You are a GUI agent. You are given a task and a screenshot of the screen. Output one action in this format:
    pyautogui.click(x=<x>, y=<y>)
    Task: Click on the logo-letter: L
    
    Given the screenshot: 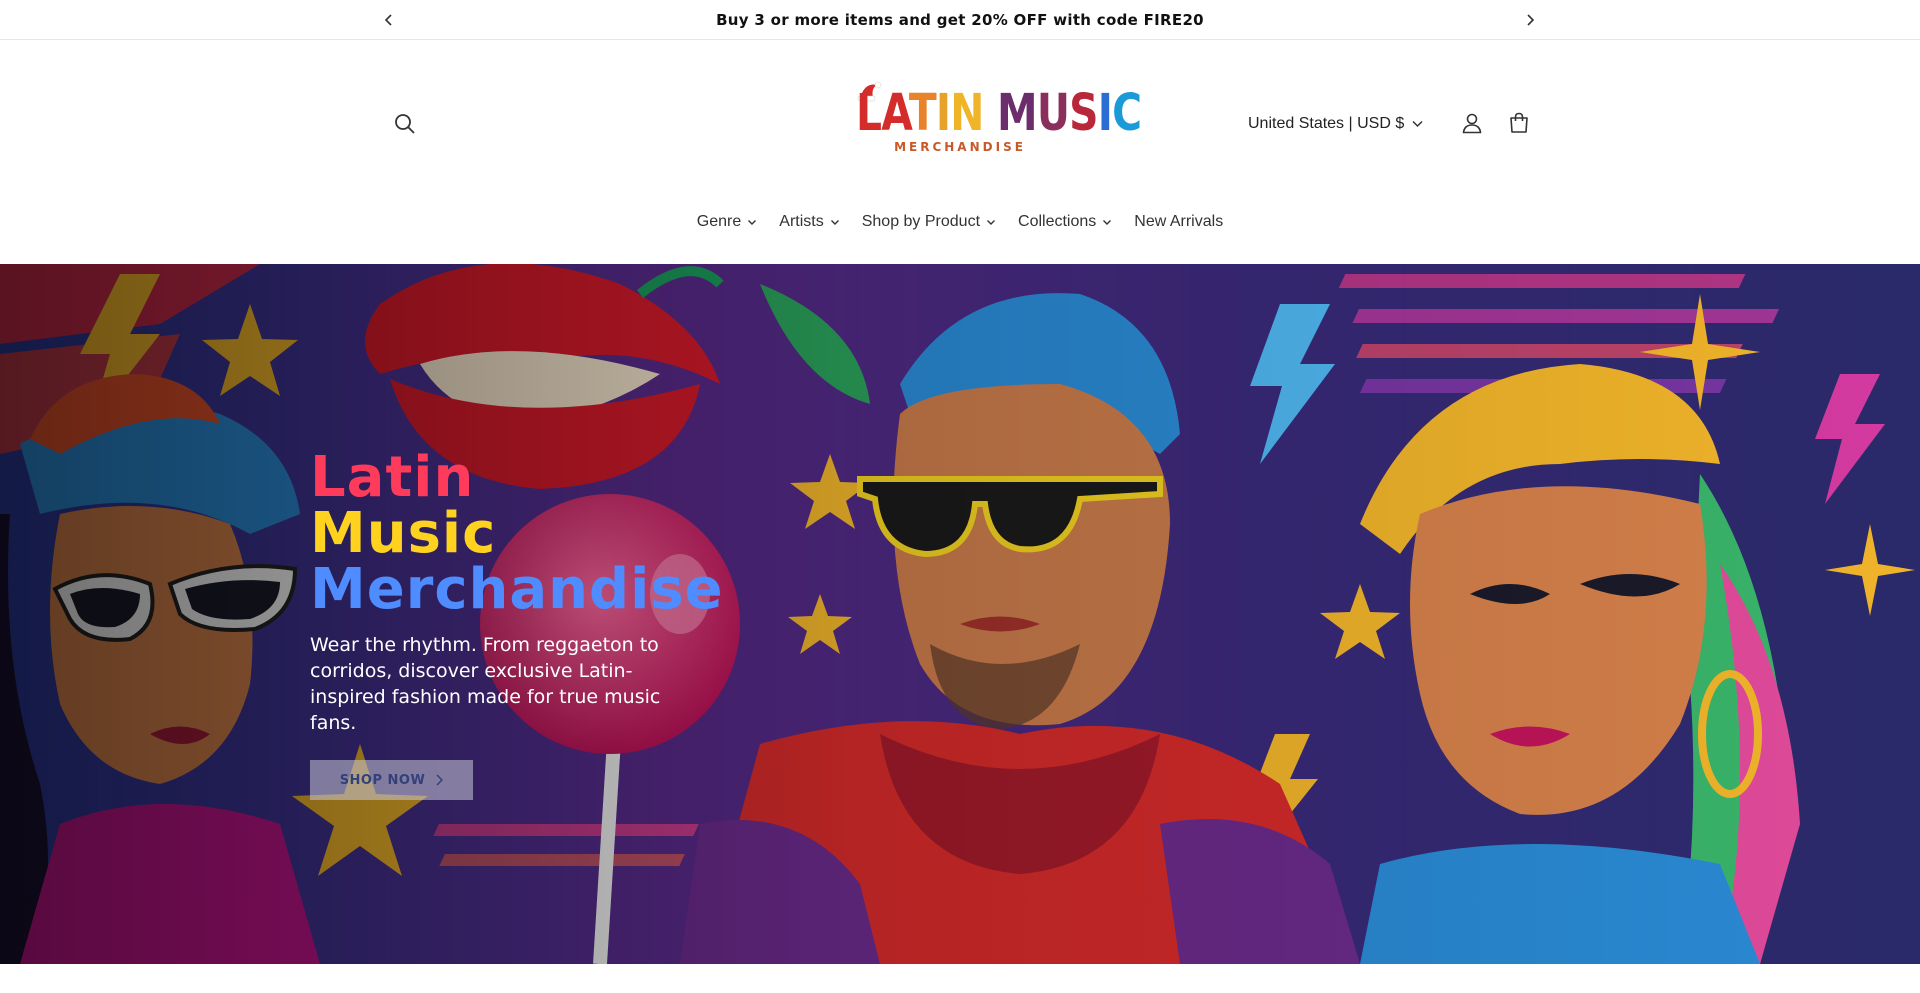 What is the action you would take?
    pyautogui.click(x=869, y=113)
    